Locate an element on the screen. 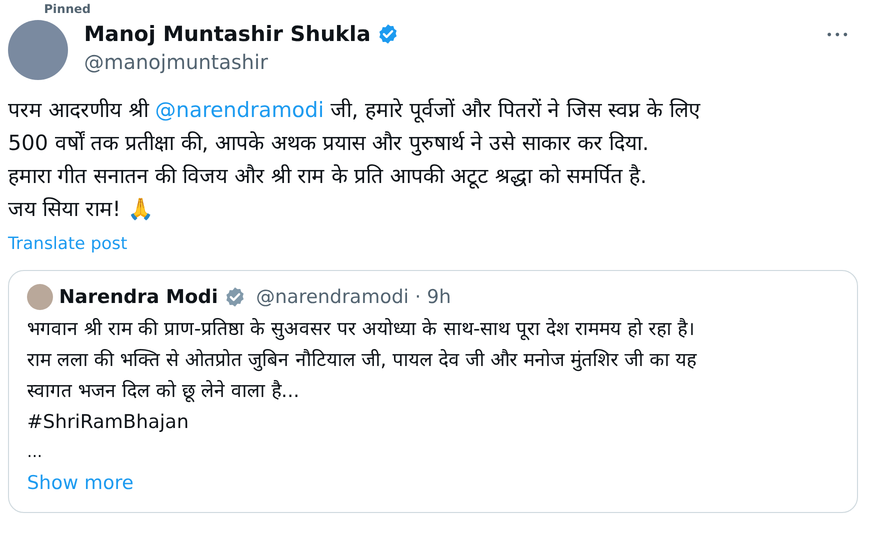 This screenshot has width=886, height=541. more-button: ••• is located at coordinates (838, 35).